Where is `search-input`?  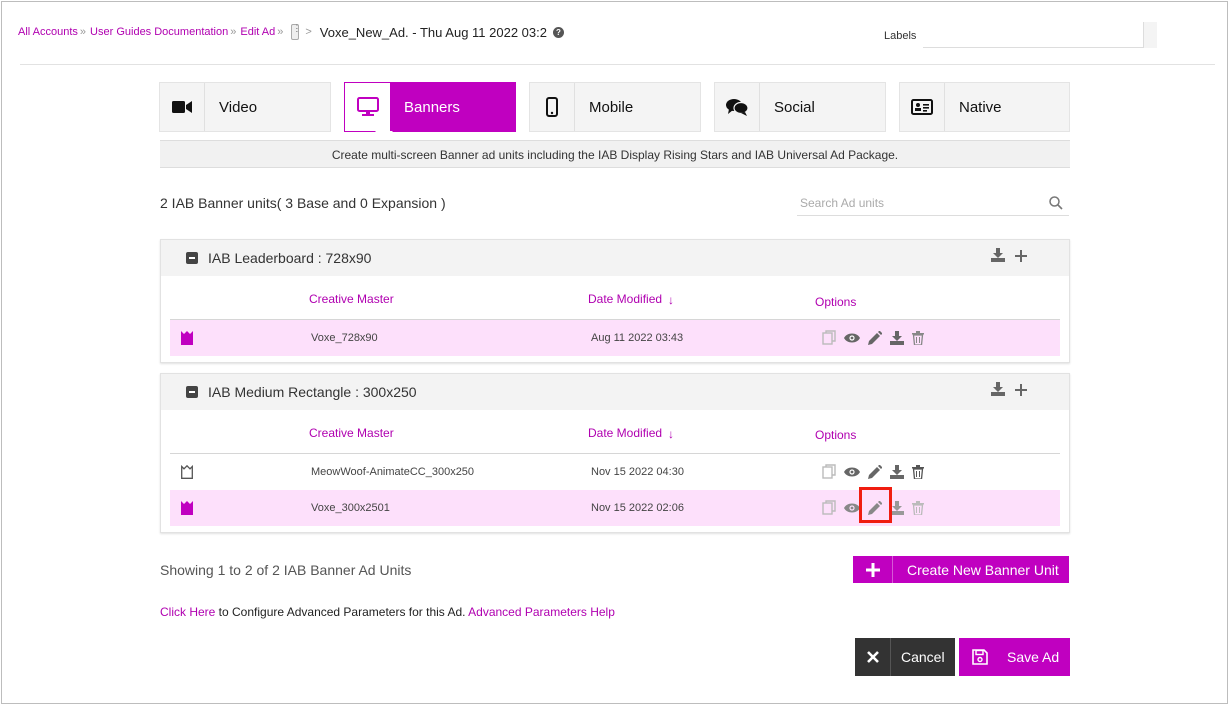 search-input is located at coordinates (917, 203).